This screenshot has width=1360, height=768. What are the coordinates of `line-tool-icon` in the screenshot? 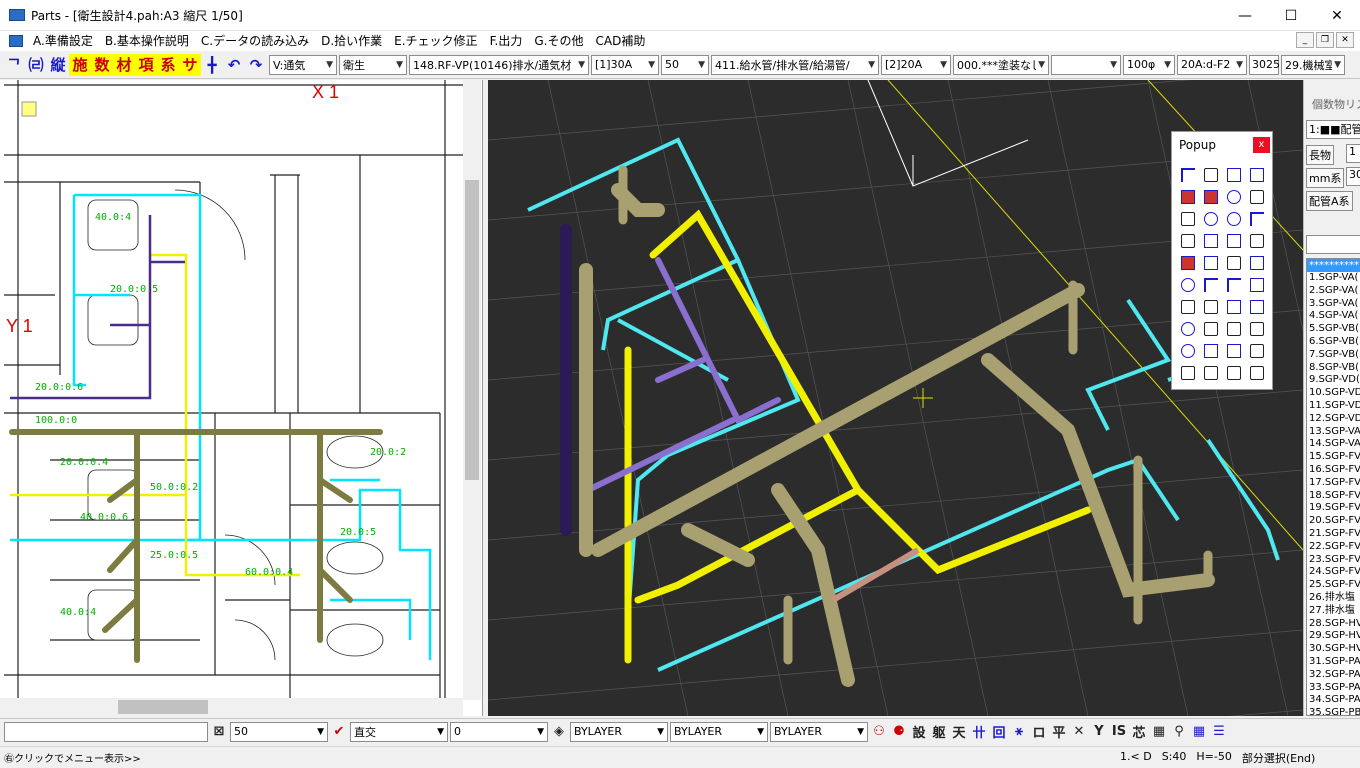 It's located at (1256, 351).